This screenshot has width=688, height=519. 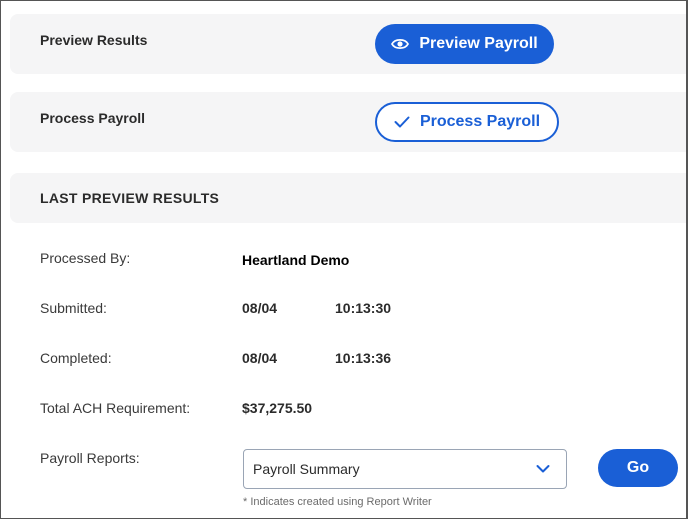 I want to click on section-heading: LAST PREVIEW RESULTS, so click(x=130, y=198).